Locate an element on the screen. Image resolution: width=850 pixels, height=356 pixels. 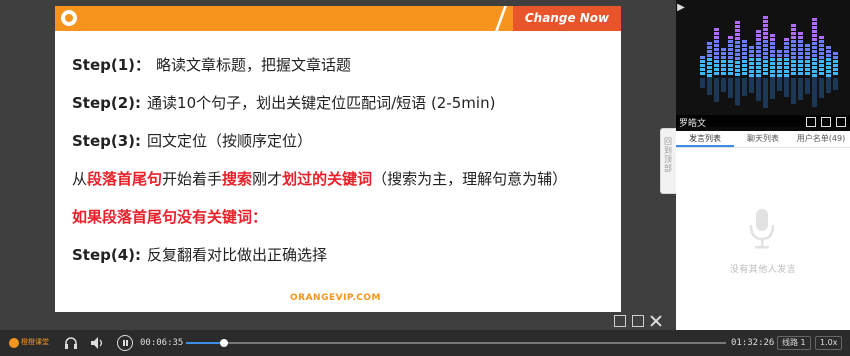
document-icon is located at coordinates (620, 321).